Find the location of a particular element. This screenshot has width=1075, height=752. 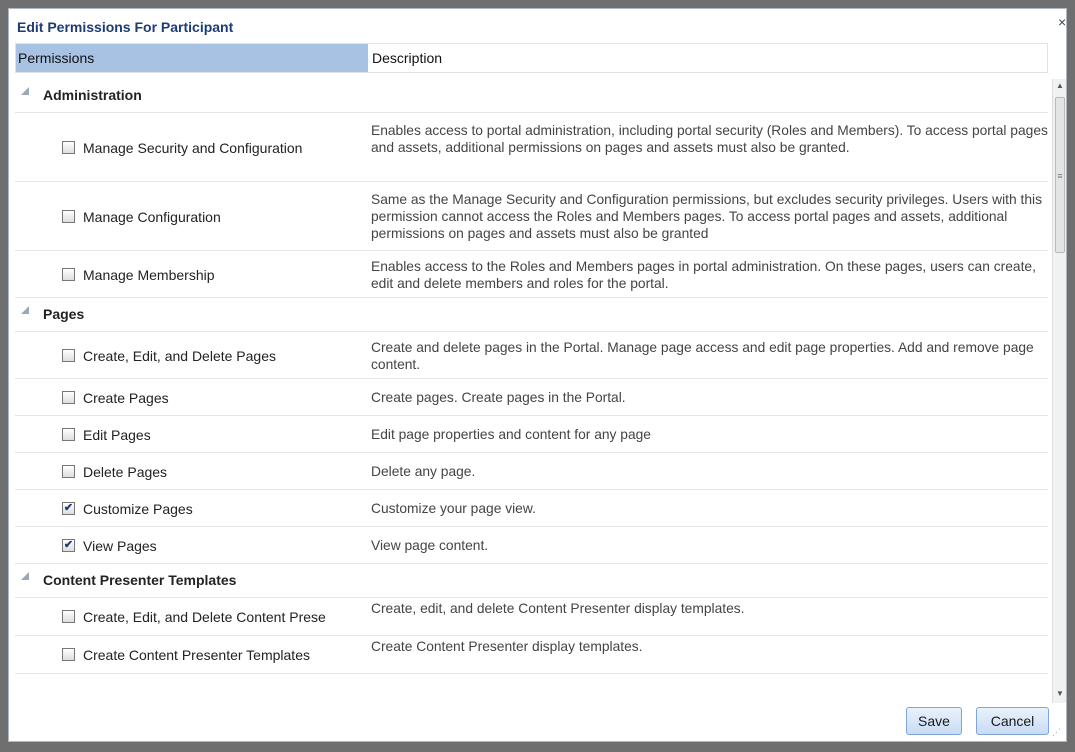

permission-label: Customize Pages is located at coordinates (138, 509).